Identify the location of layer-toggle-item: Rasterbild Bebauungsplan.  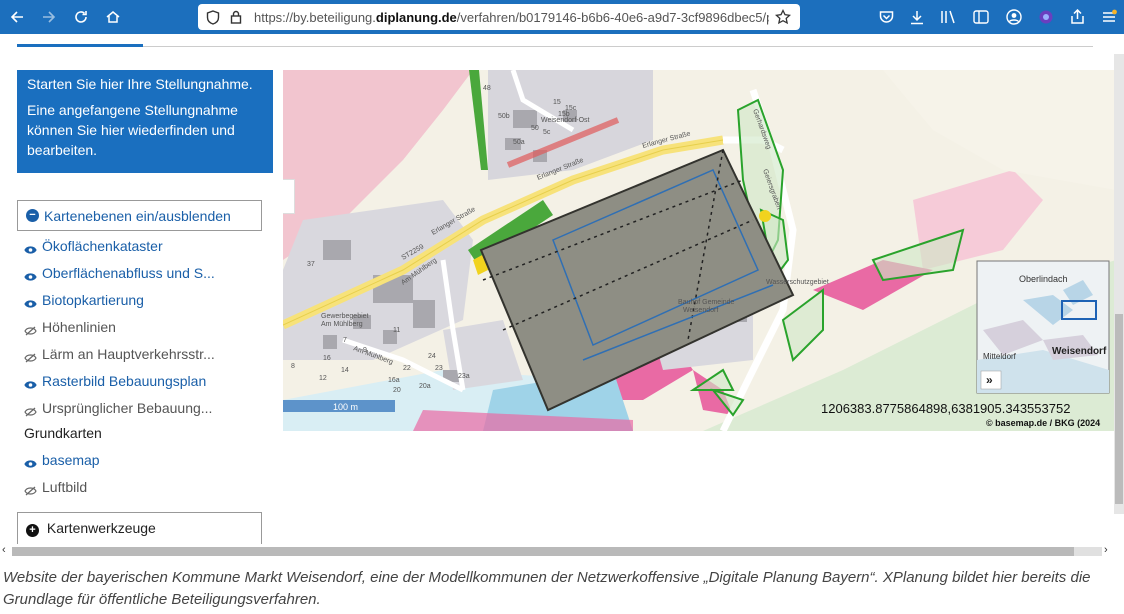
(115, 381).